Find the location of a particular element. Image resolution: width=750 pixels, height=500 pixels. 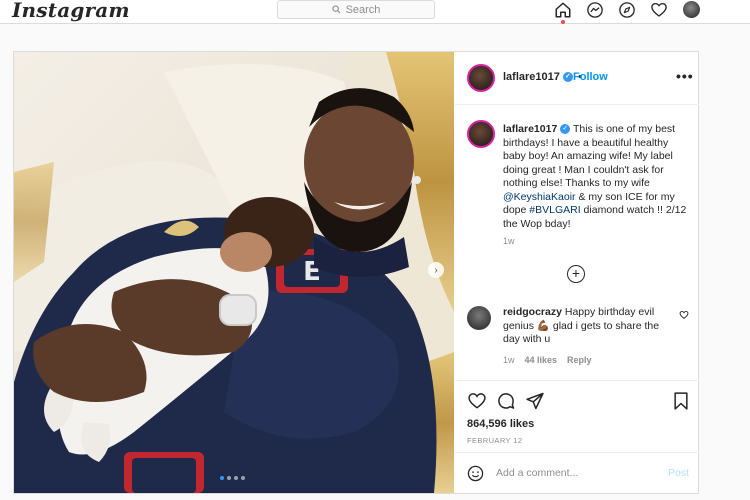

more-options-icon: ••• is located at coordinates (685, 76).